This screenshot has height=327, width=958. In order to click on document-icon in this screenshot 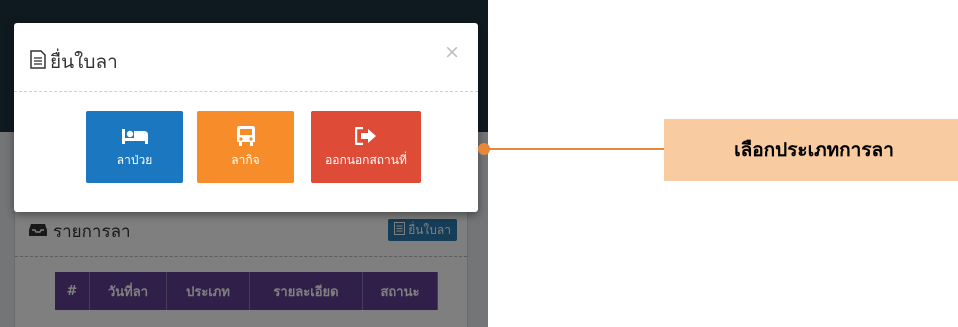, I will do `click(38, 62)`.